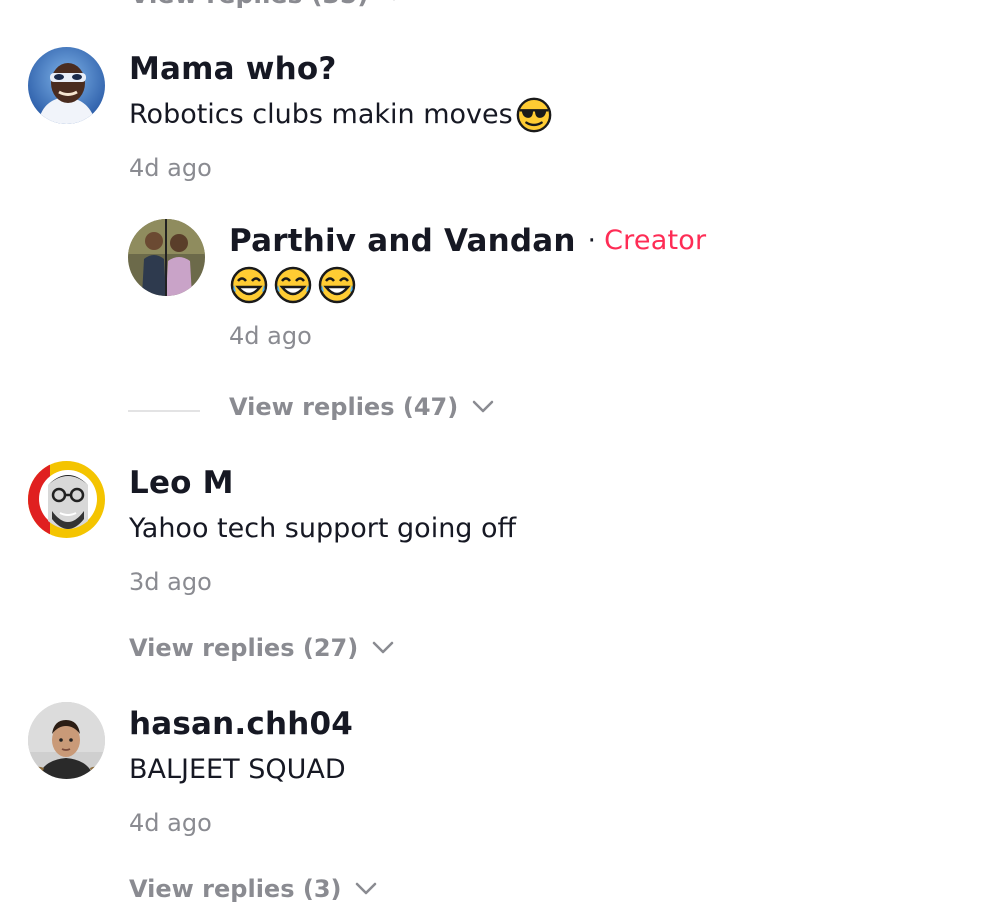 This screenshot has width=1000, height=914. I want to click on view-replies-label: View replies (27), so click(244, 648).